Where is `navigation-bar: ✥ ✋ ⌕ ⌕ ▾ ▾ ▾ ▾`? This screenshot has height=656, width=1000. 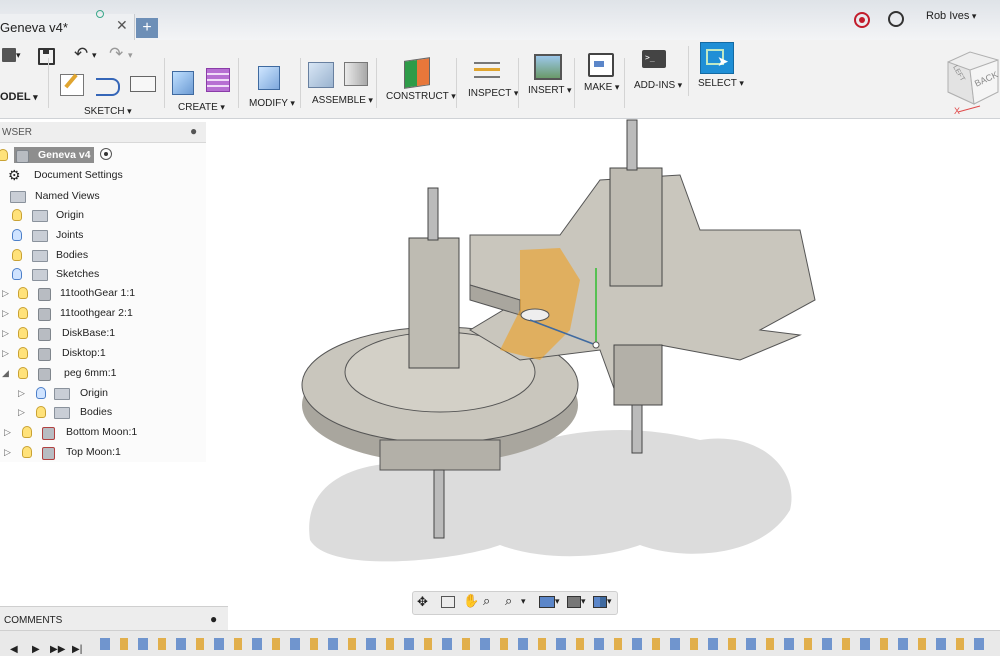 navigation-bar: ✥ ✋ ⌕ ⌕ ▾ ▾ ▾ ▾ is located at coordinates (515, 603).